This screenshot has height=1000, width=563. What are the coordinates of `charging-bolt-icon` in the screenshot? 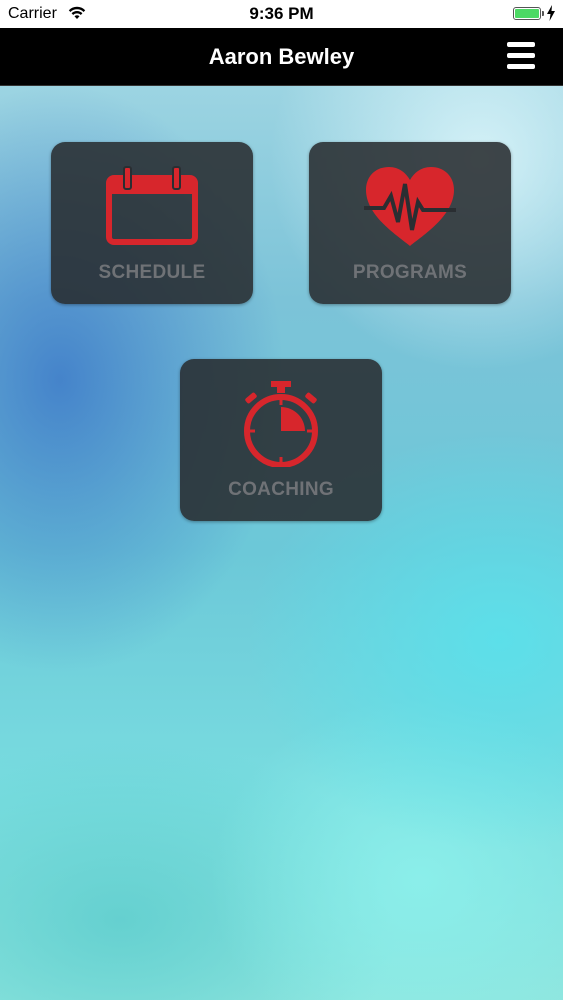 It's located at (551, 13).